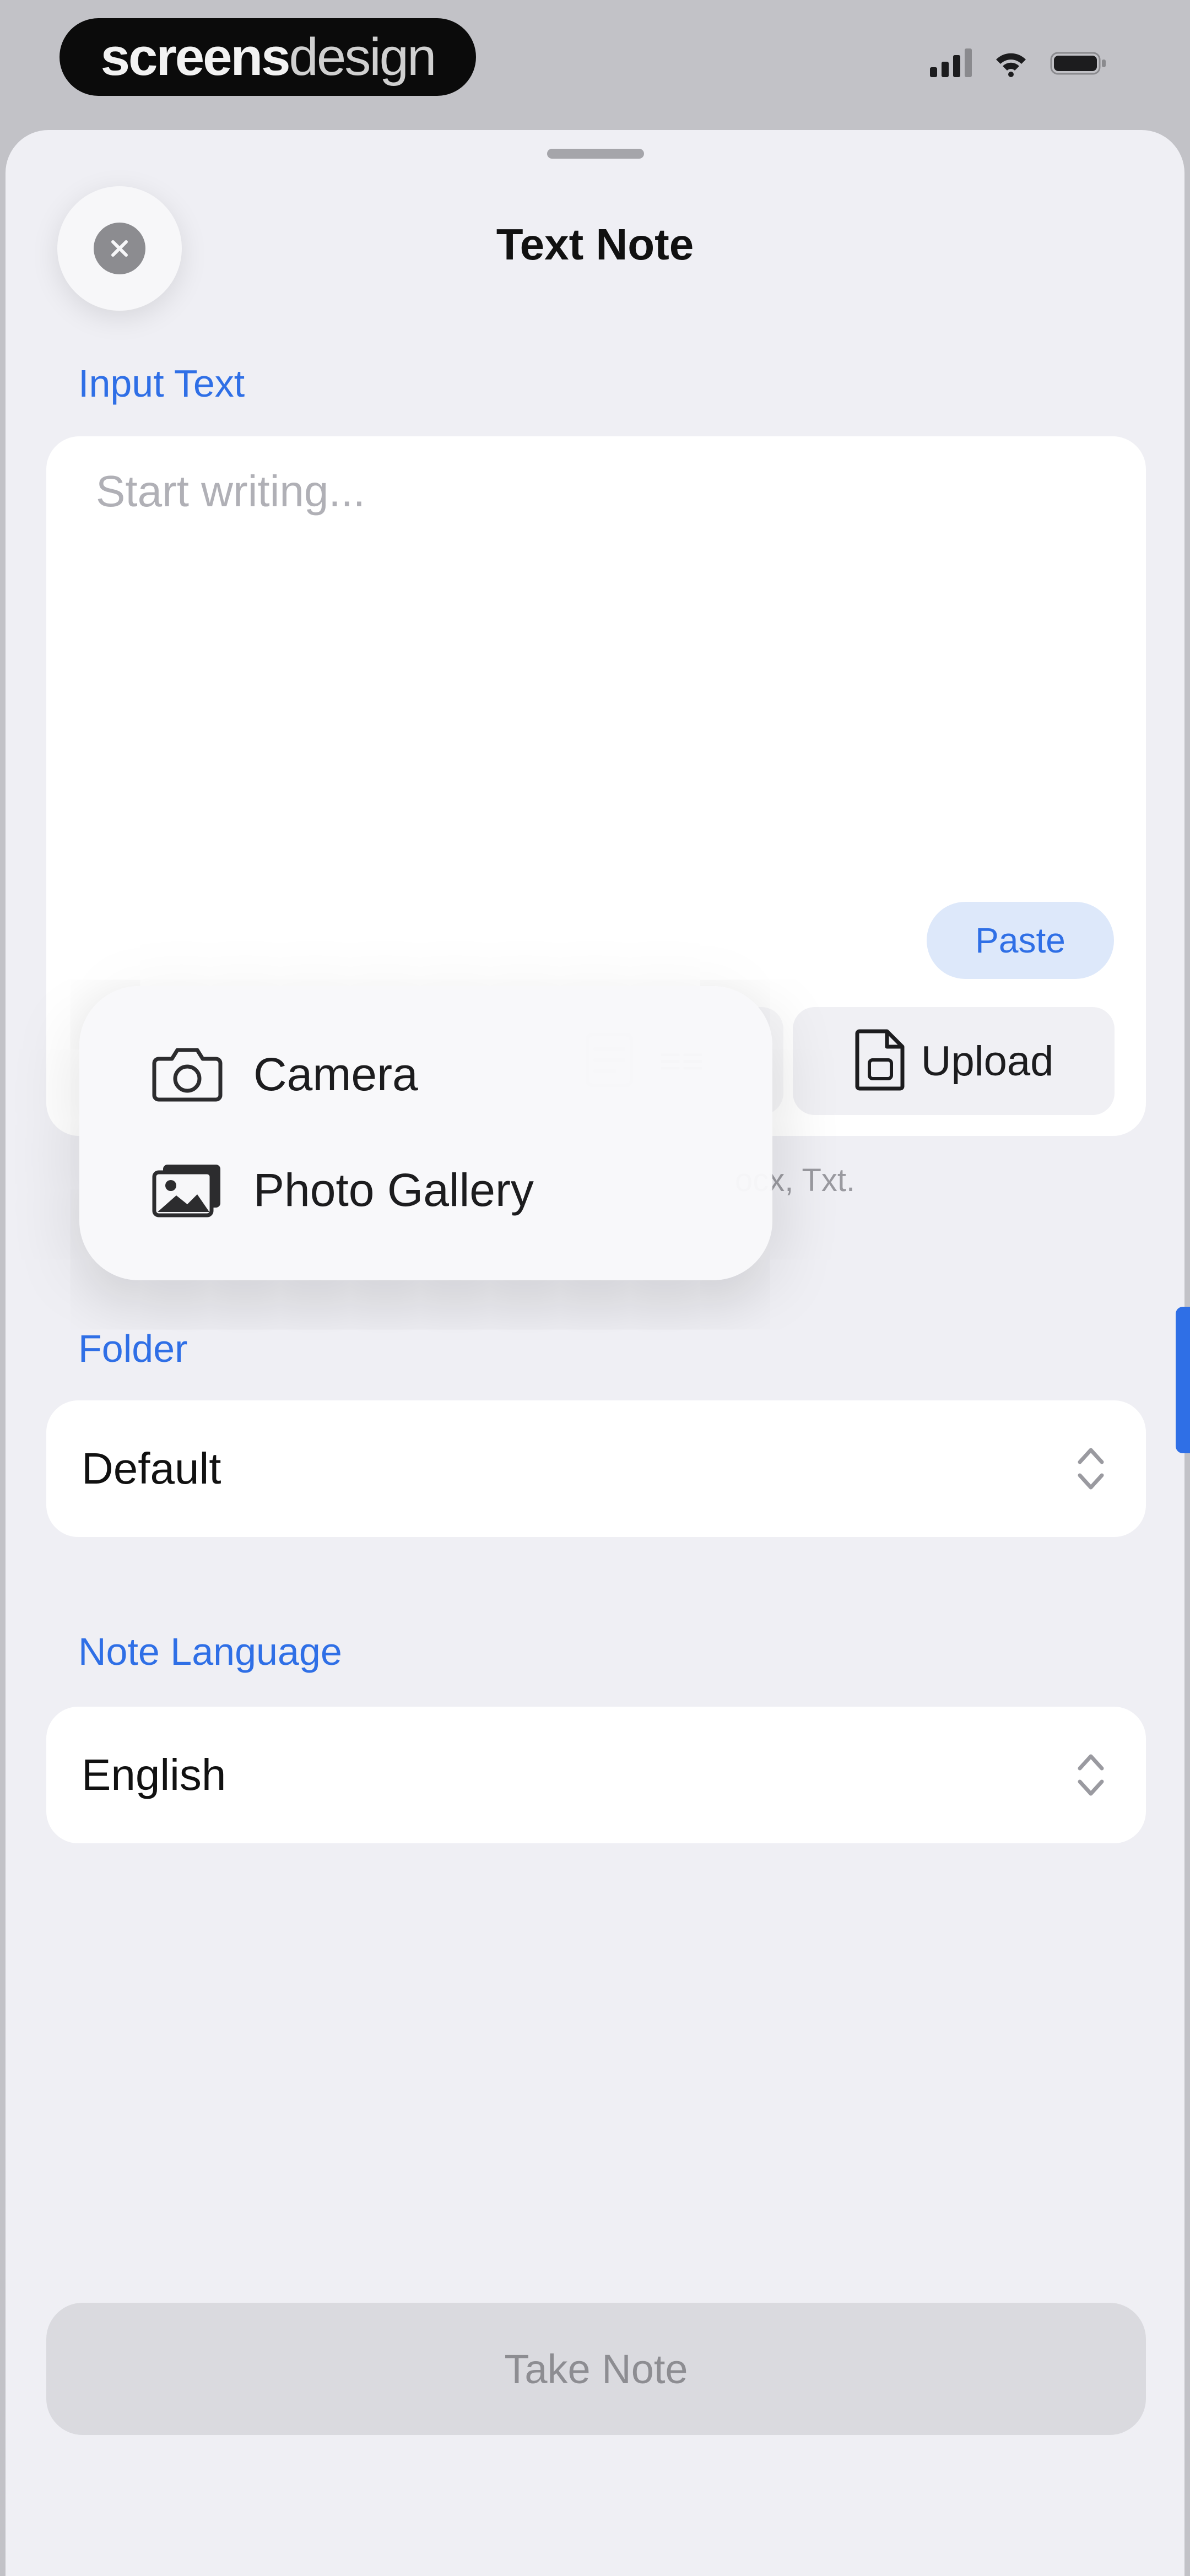 The image size is (1190, 2576). What do you see at coordinates (1183, 1380) in the screenshot?
I see `scroll-indicator` at bounding box center [1183, 1380].